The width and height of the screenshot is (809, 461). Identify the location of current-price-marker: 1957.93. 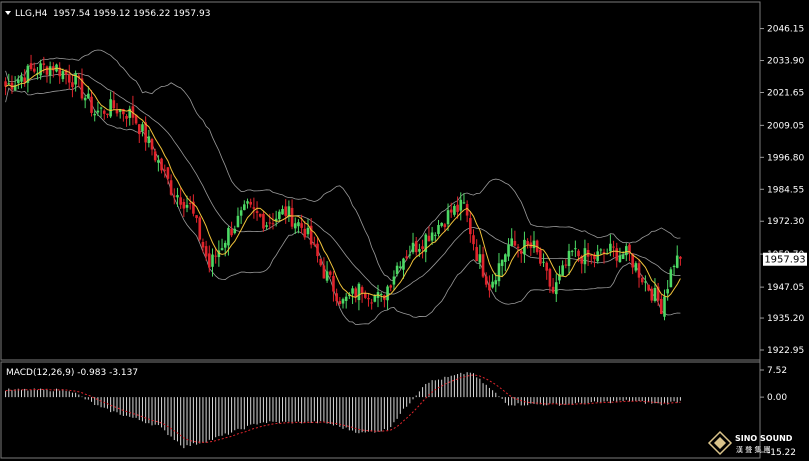
(785, 259).